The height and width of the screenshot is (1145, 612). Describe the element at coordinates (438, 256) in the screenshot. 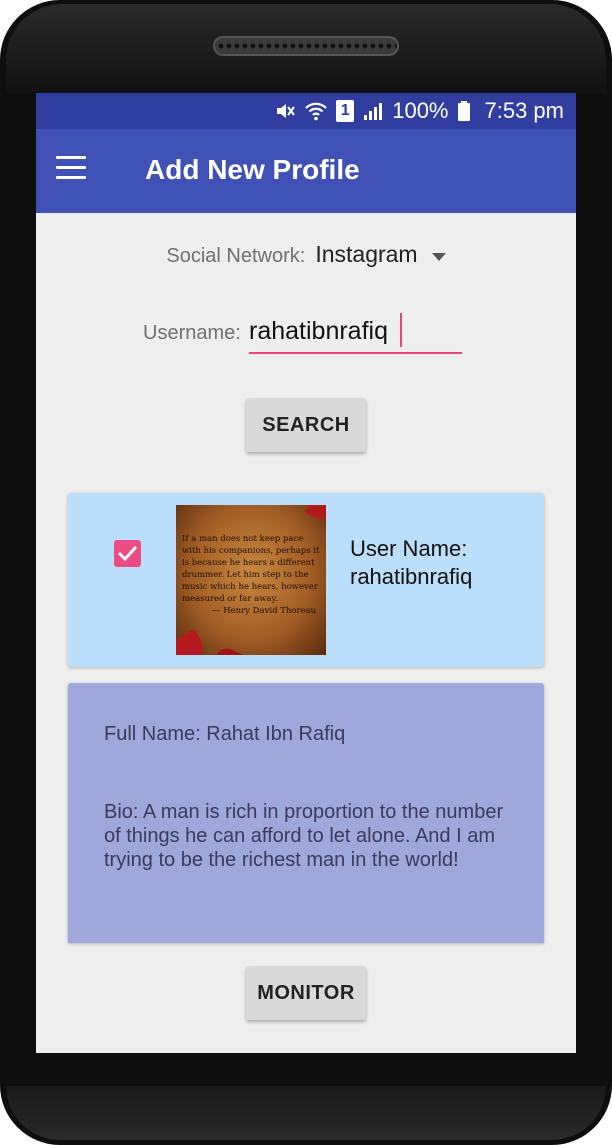

I see `dropdown-arrow-icon` at that location.